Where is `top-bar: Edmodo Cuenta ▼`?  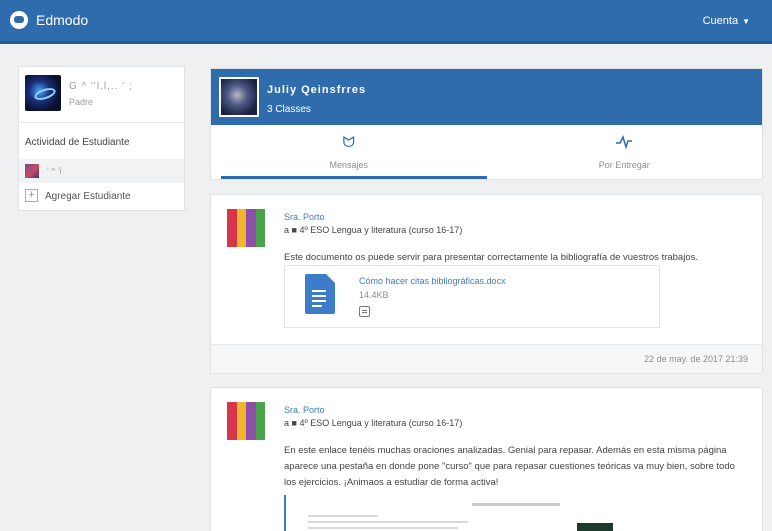
top-bar: Edmodo Cuenta ▼ is located at coordinates (386, 22).